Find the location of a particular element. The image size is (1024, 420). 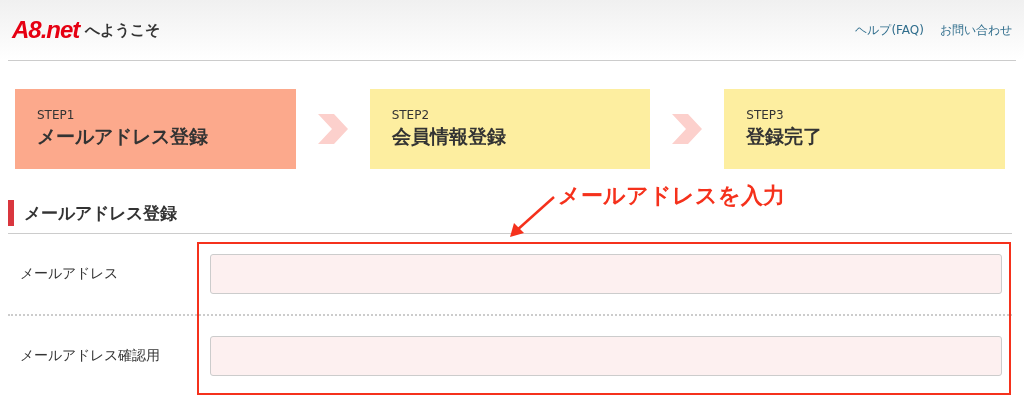

step-label: メールアドレス登録 is located at coordinates (123, 136).